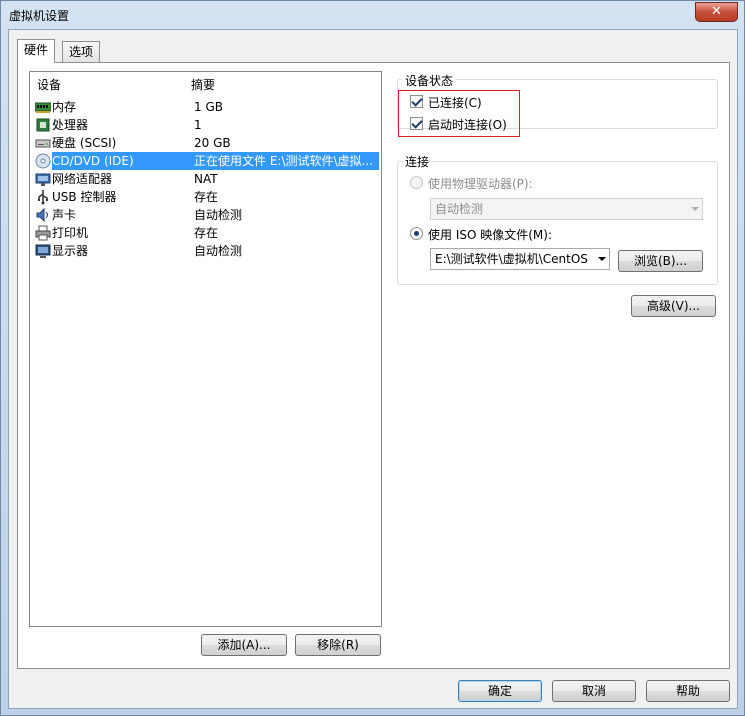 The image size is (745, 716). I want to click on connection-title: 连接, so click(417, 161).